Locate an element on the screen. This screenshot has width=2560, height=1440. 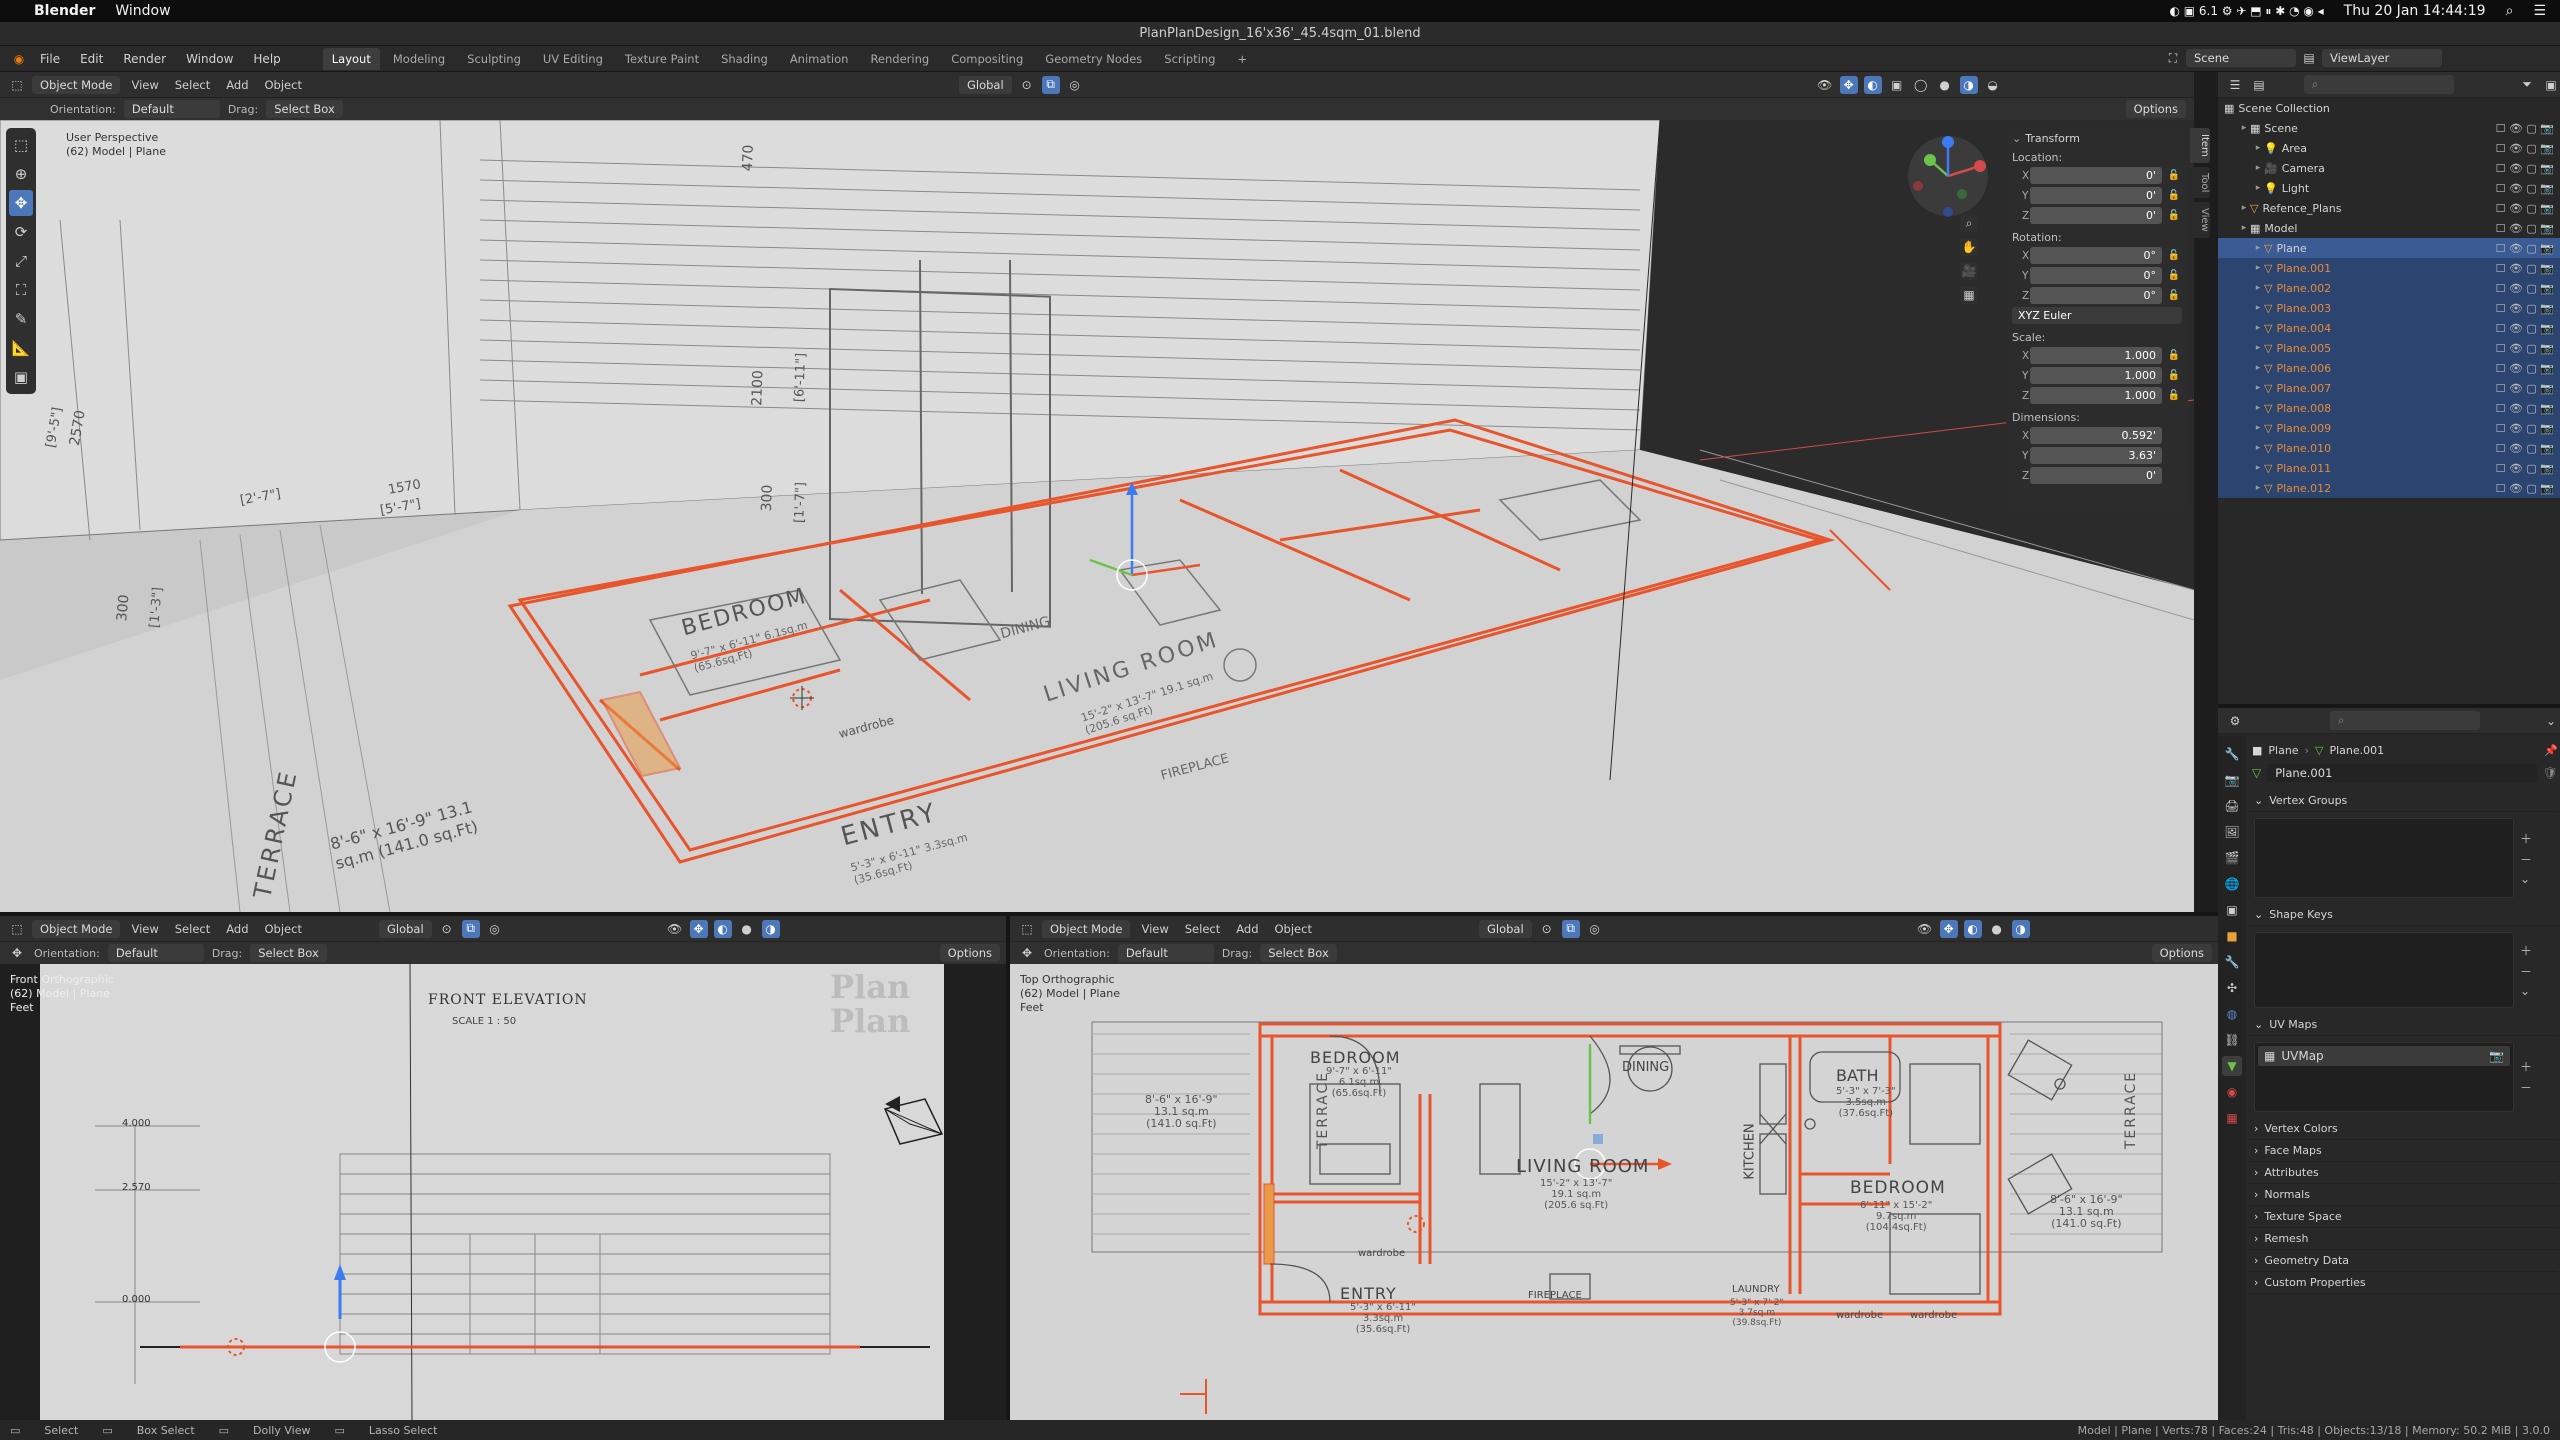
shading-rendered-icon: ◒ is located at coordinates (1993, 85).